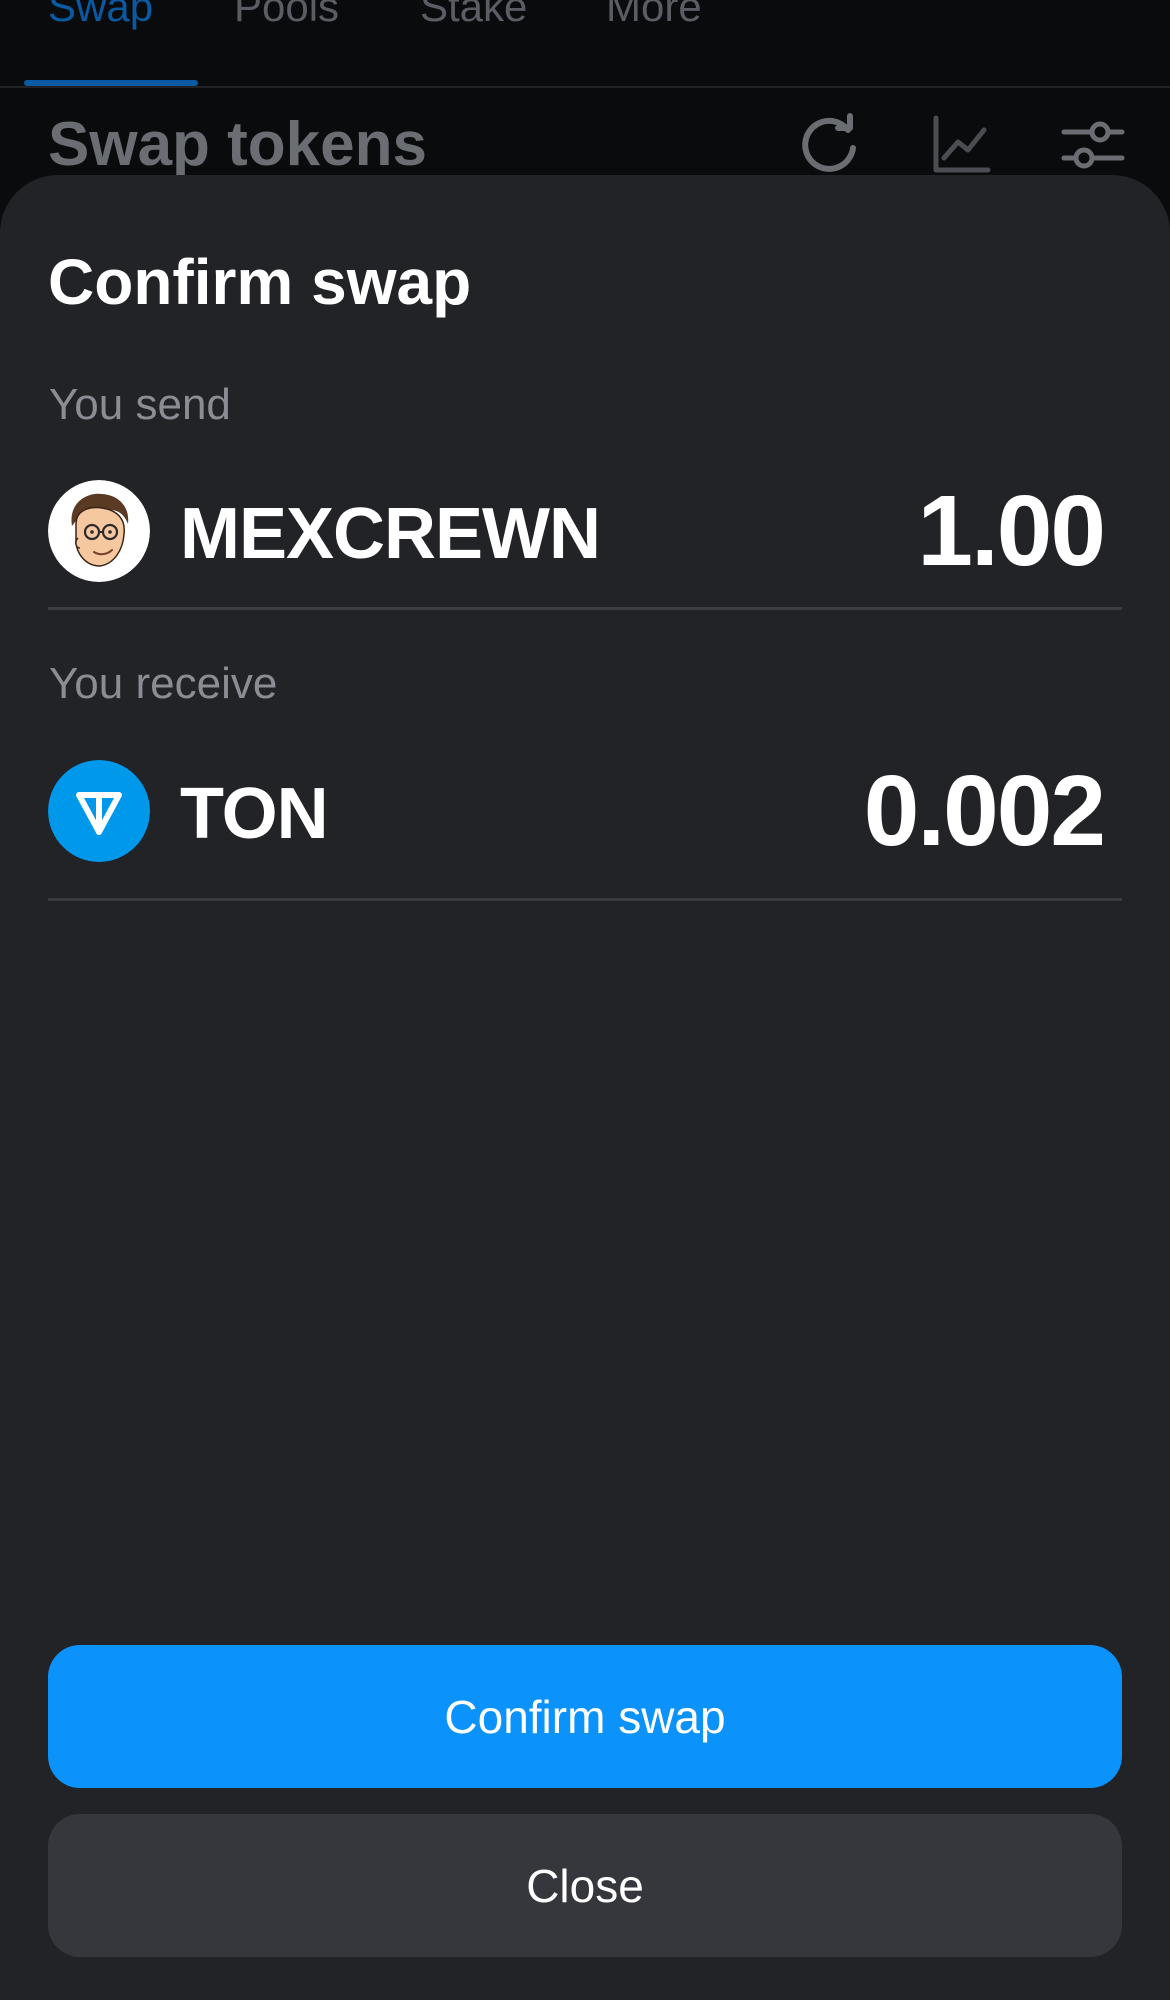 The width and height of the screenshot is (1170, 2000). Describe the element at coordinates (100, 16) in the screenshot. I see `tab-swap: Swap` at that location.